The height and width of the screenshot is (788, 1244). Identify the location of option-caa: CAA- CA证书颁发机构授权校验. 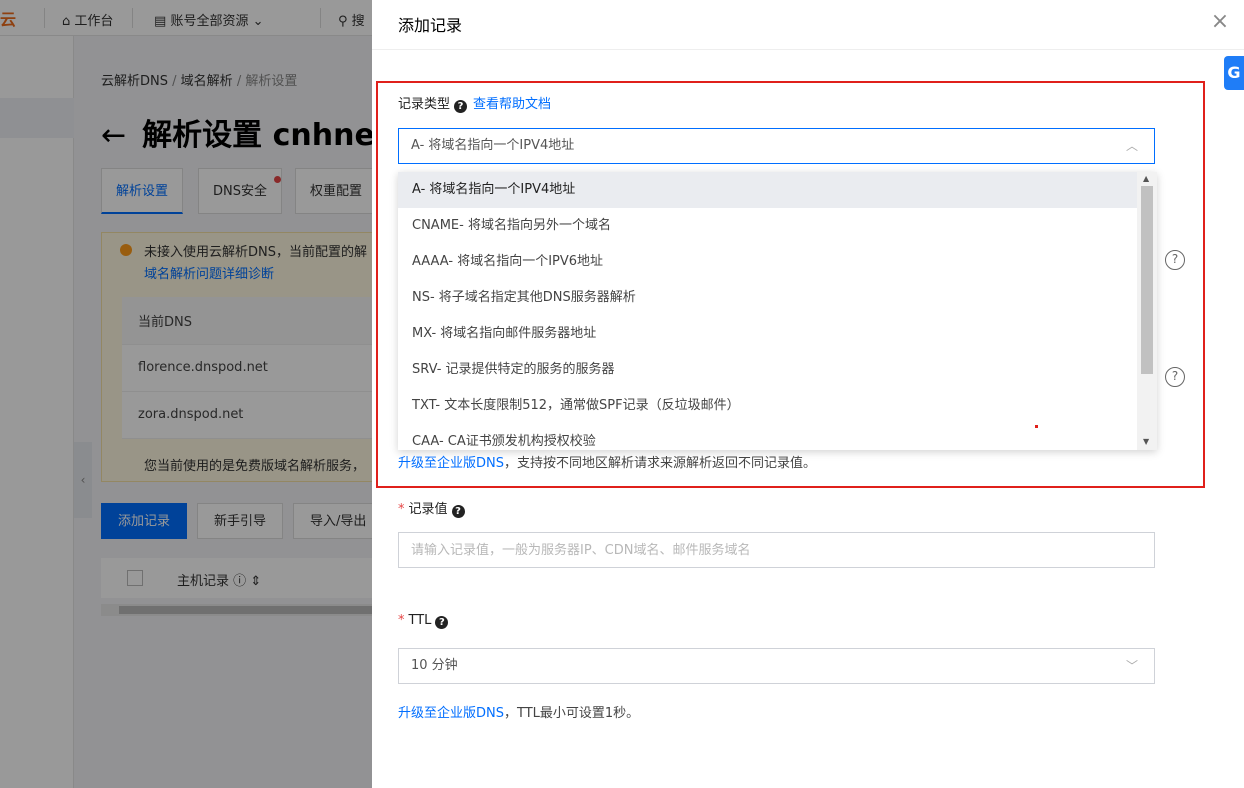
(767, 437).